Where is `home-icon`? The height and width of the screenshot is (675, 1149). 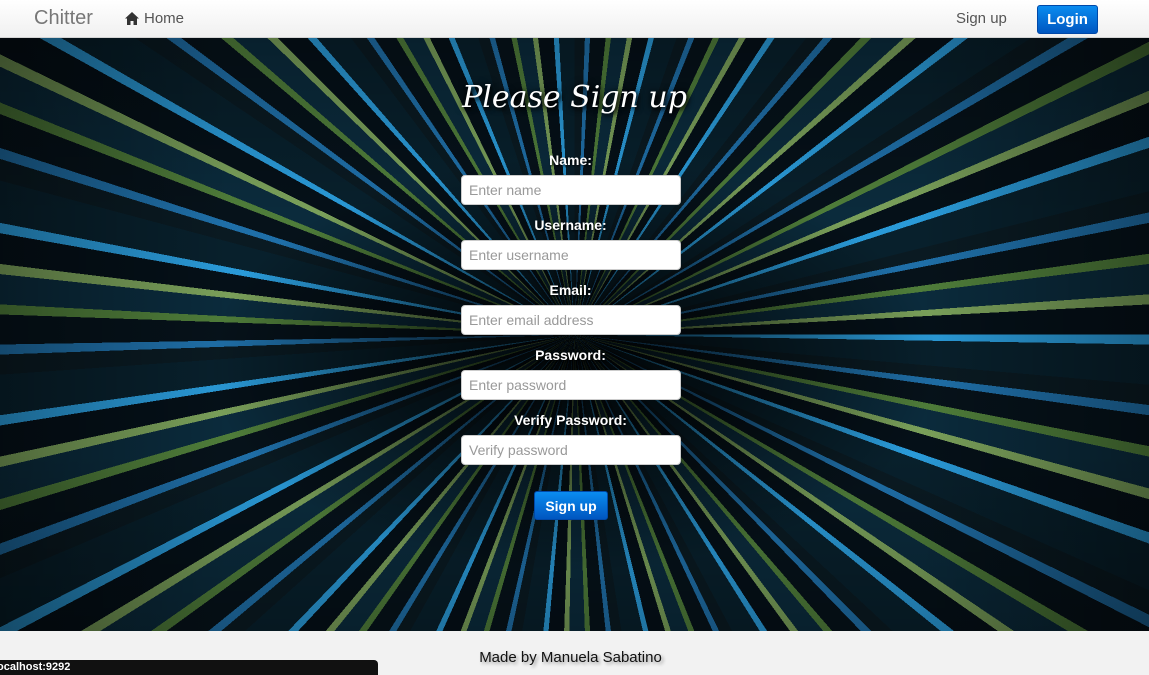 home-icon is located at coordinates (132, 18).